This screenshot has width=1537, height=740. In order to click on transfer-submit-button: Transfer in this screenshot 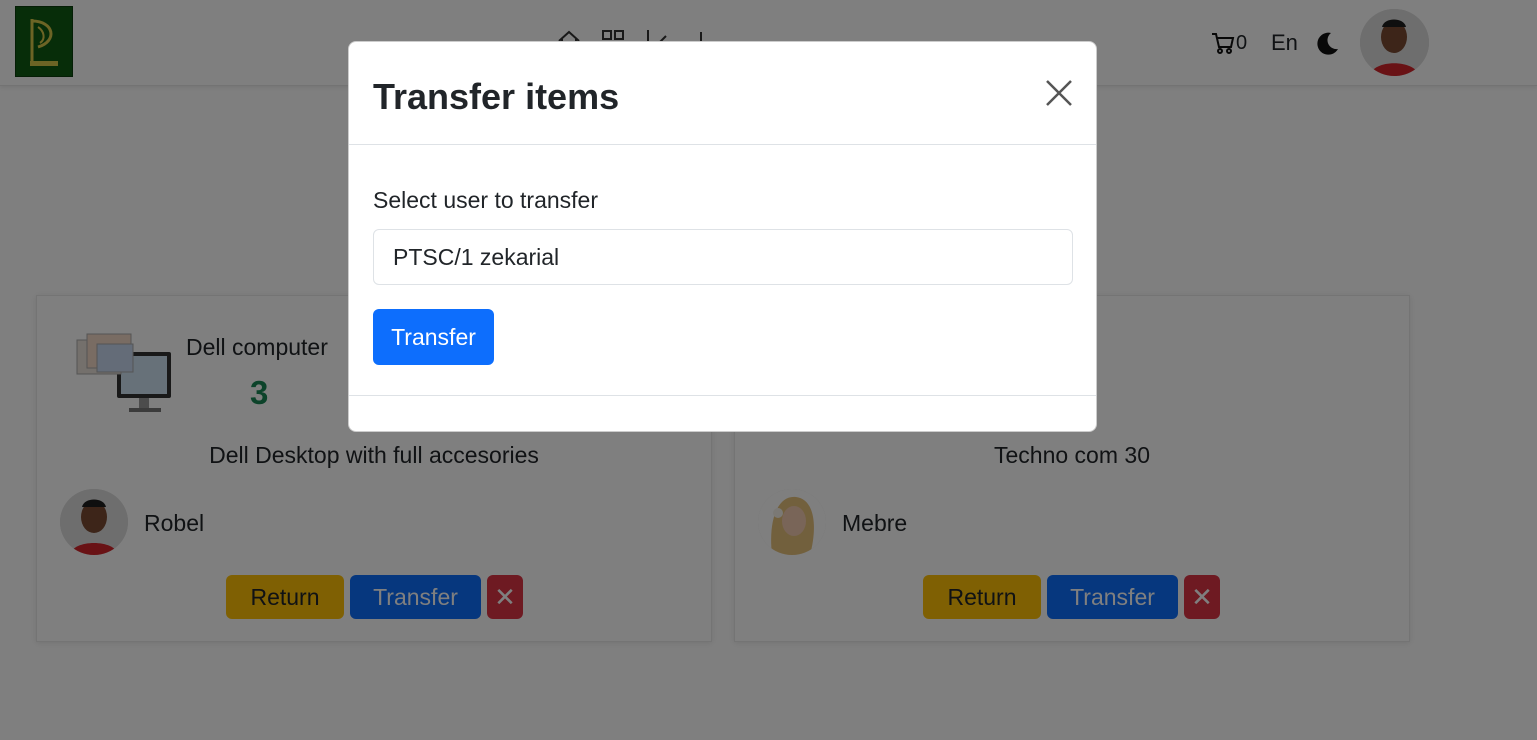, I will do `click(433, 337)`.